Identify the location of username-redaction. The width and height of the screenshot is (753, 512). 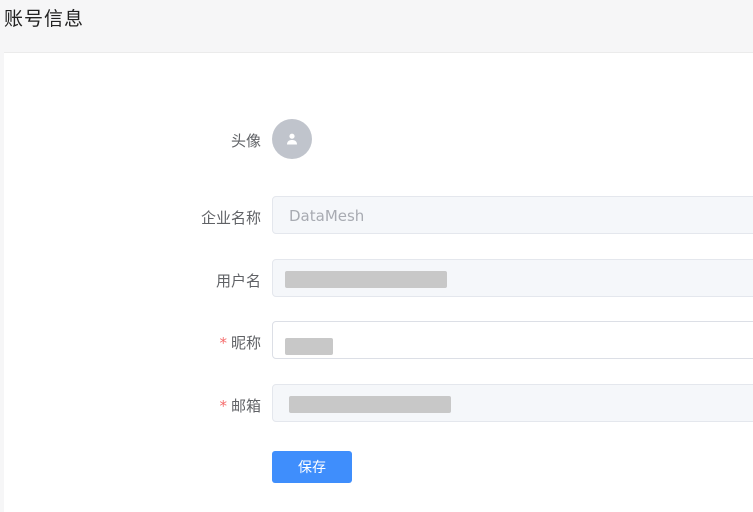
(366, 279).